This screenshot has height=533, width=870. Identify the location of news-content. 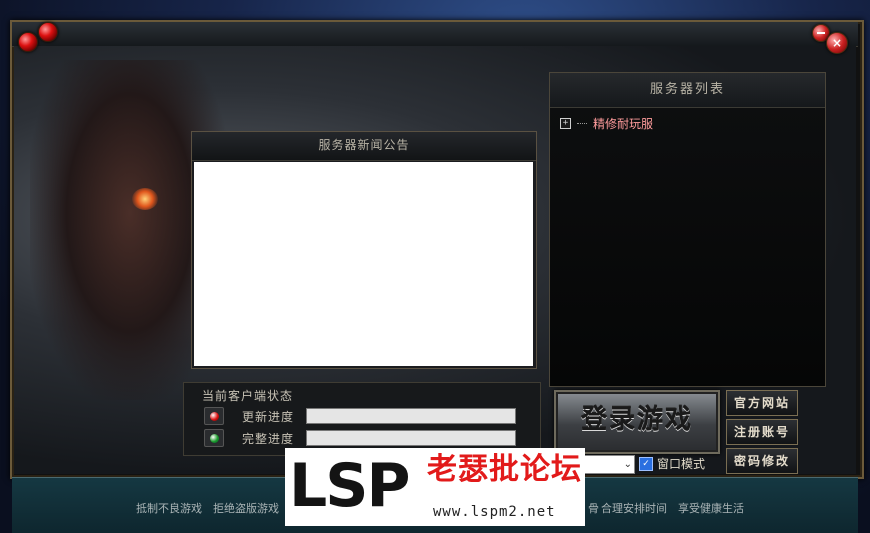
(363, 264).